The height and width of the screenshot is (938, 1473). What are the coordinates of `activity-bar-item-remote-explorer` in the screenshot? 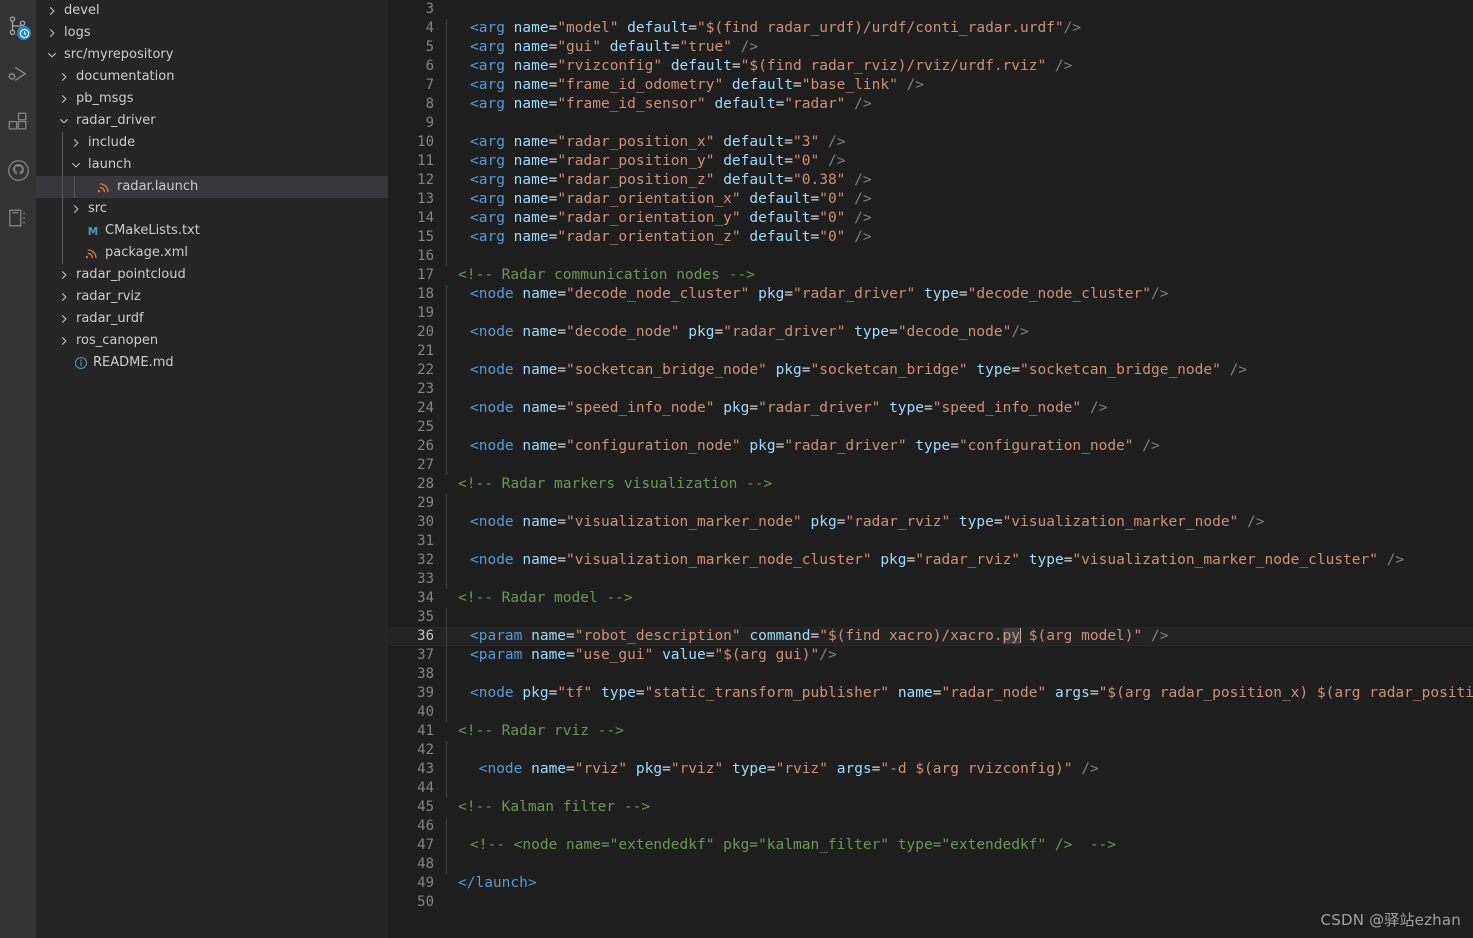 It's located at (18, 218).